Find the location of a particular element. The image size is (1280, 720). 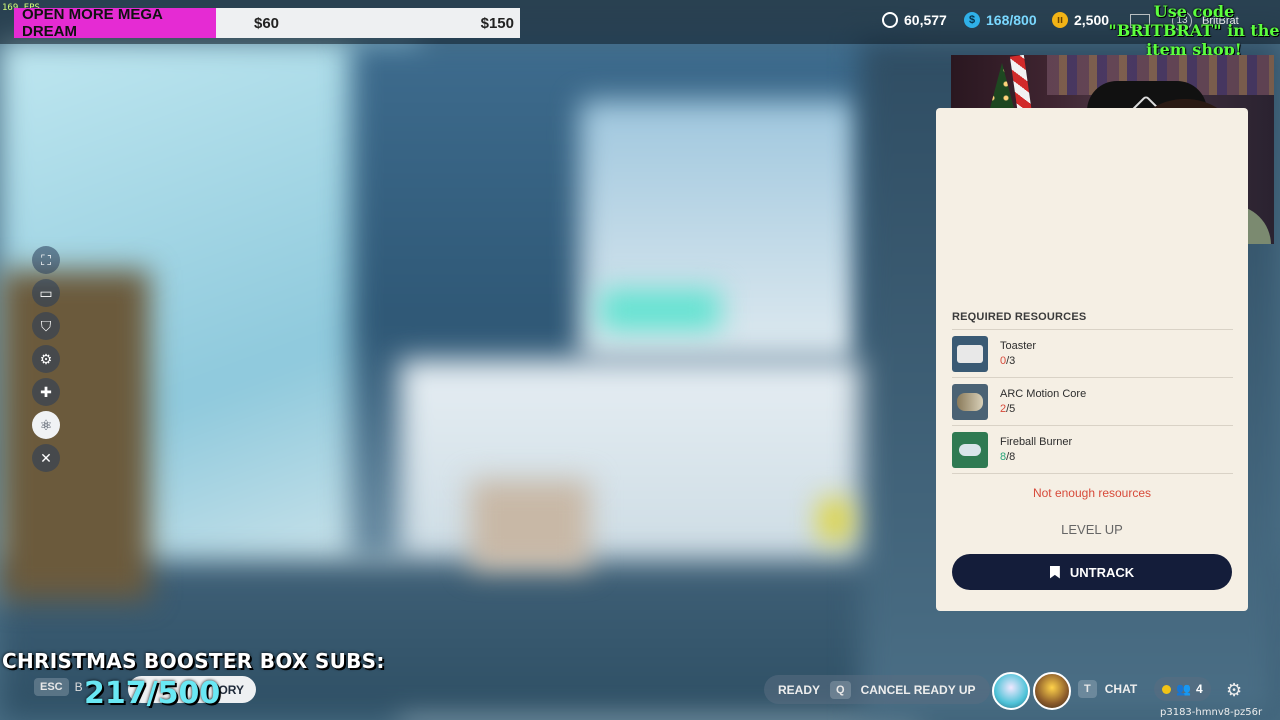

esc-key: ESC is located at coordinates (51, 687).